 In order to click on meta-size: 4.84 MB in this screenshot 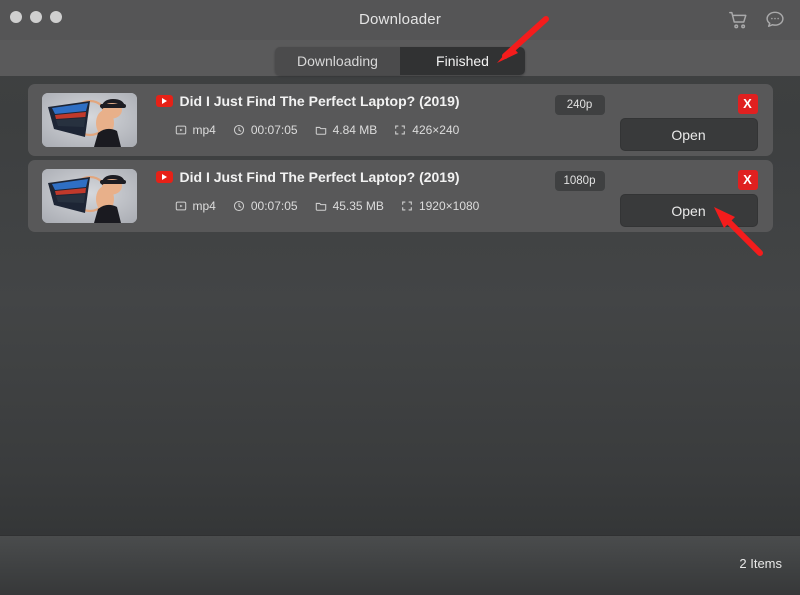, I will do `click(346, 130)`.